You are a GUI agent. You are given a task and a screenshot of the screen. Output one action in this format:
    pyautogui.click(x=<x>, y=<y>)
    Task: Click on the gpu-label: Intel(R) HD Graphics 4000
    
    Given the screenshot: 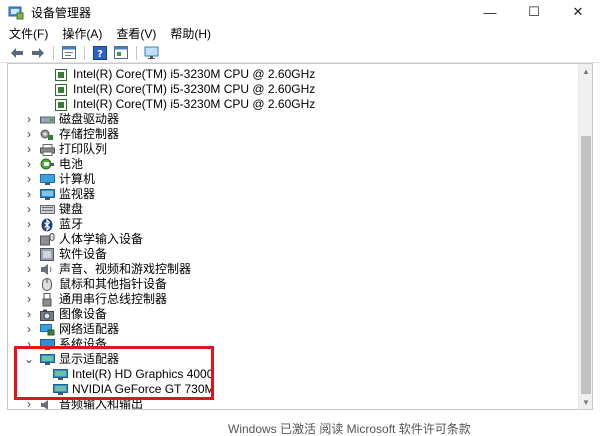 What is the action you would take?
    pyautogui.click(x=143, y=374)
    